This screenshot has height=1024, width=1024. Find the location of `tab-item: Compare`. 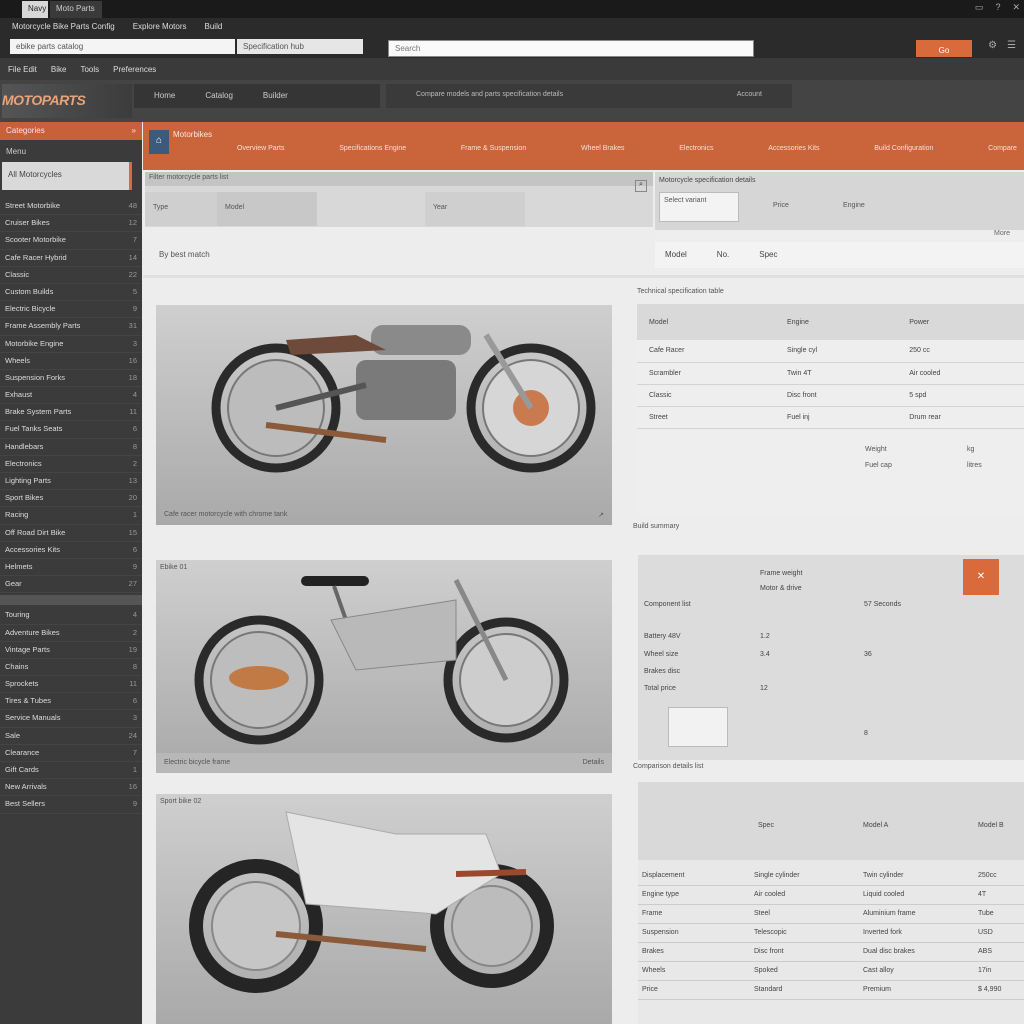

tab-item: Compare is located at coordinates (1002, 148).